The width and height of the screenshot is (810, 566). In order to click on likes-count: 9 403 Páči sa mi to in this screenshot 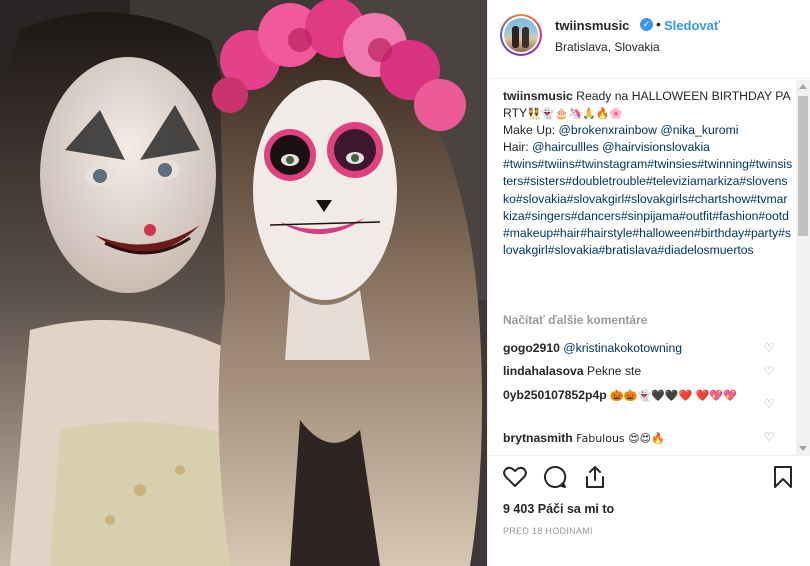, I will do `click(558, 509)`.